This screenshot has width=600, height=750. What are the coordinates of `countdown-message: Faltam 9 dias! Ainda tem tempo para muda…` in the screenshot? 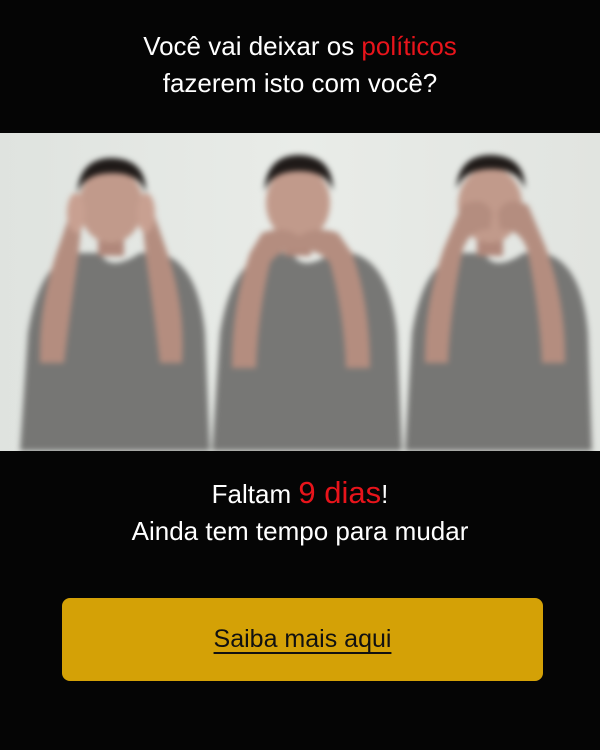 It's located at (300, 512).